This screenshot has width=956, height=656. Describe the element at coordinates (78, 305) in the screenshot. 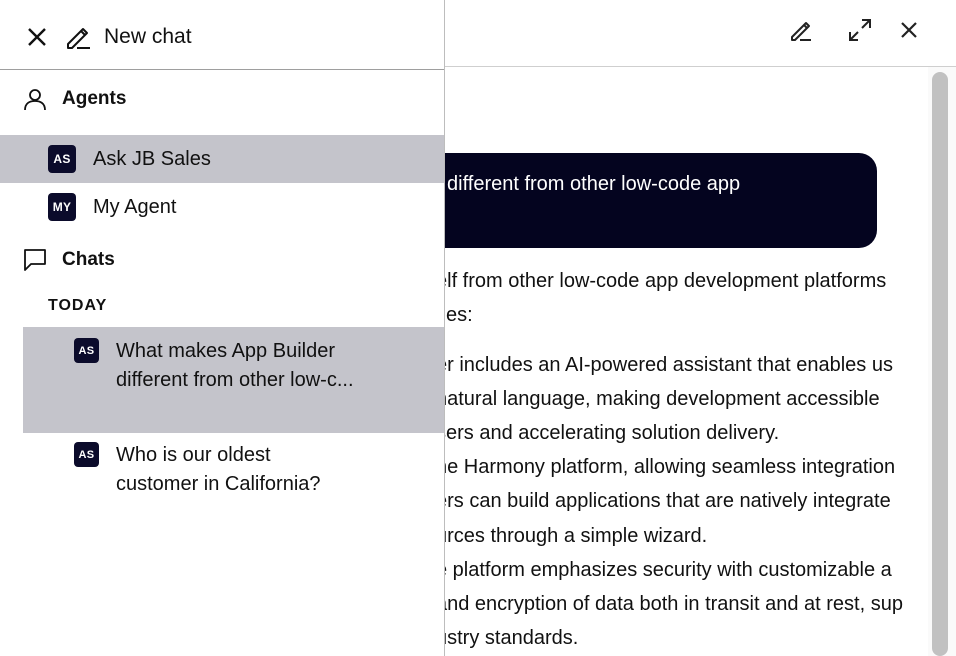

I see `chat-group-label: TODAY` at that location.